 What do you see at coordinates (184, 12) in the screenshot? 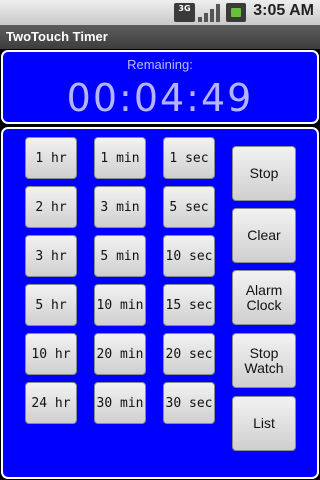
I see `network-3g-icon: 3G` at bounding box center [184, 12].